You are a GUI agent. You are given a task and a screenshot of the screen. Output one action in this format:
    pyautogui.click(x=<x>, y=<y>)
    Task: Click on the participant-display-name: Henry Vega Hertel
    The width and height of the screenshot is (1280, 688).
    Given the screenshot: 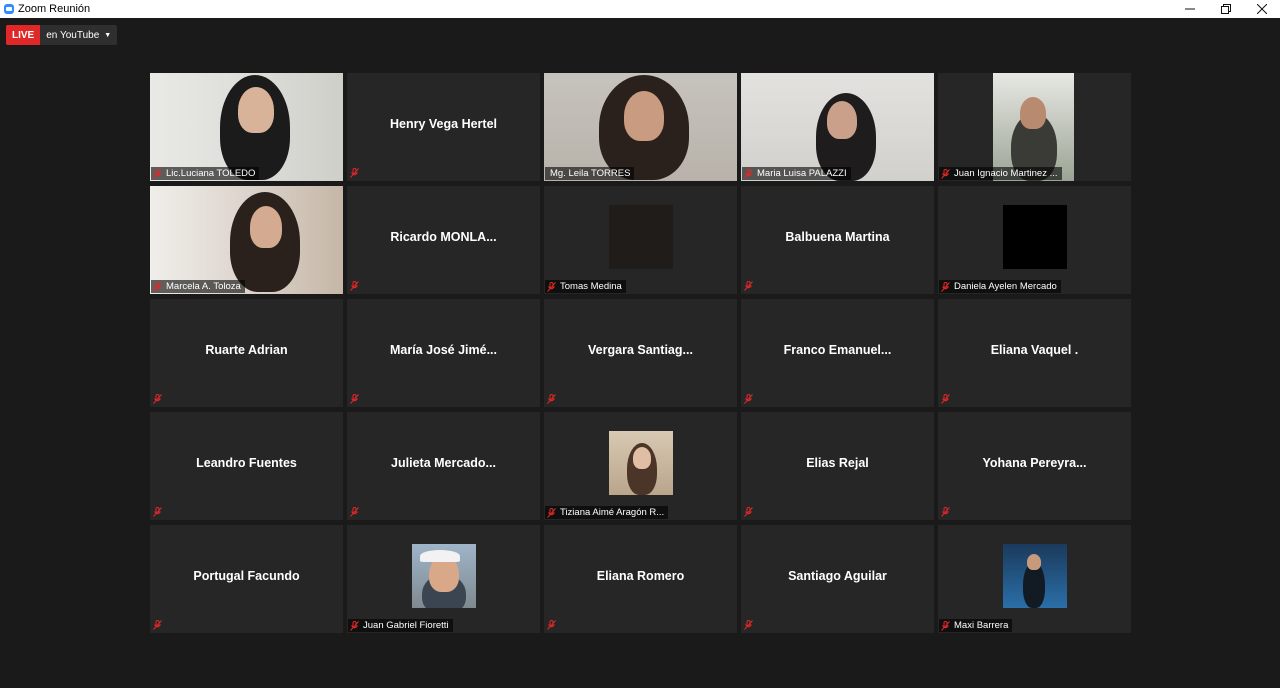 What is the action you would take?
    pyautogui.click(x=443, y=124)
    